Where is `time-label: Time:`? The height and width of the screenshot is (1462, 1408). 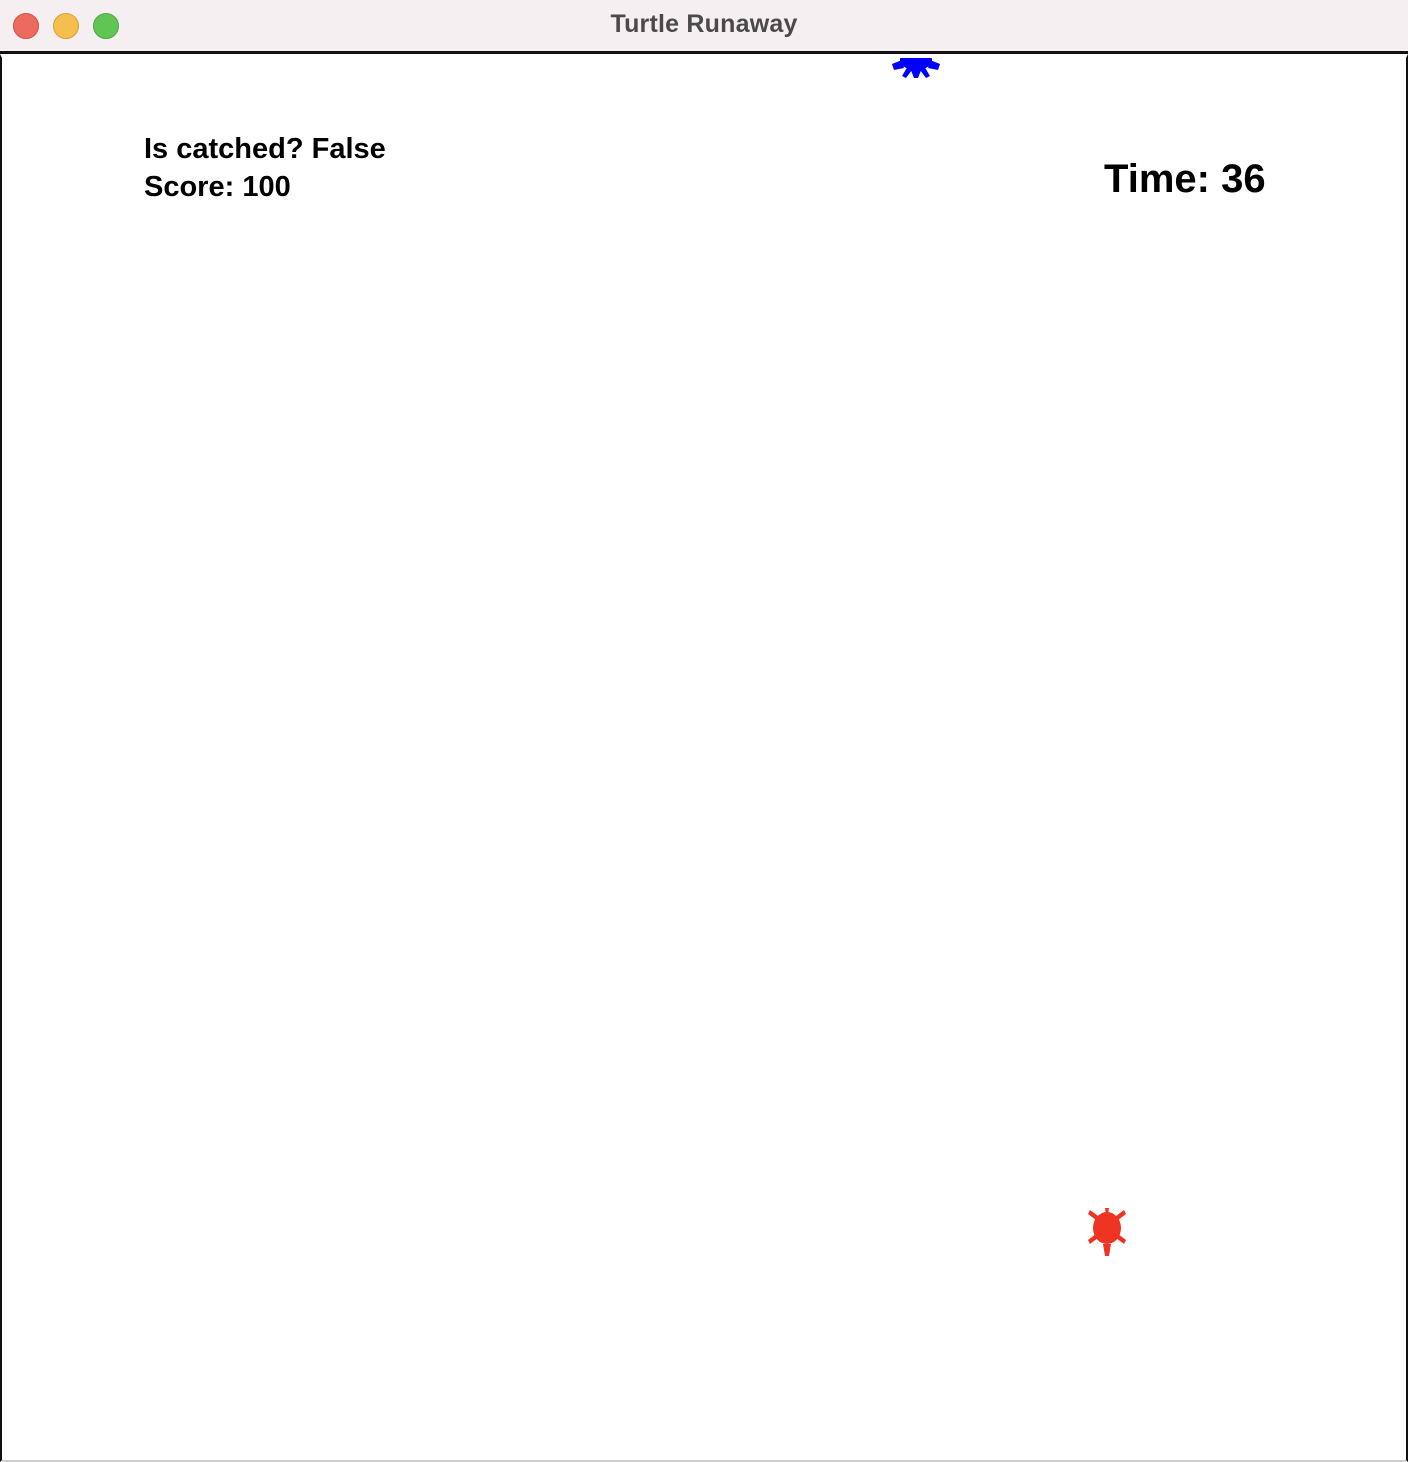 time-label: Time: is located at coordinates (1157, 179).